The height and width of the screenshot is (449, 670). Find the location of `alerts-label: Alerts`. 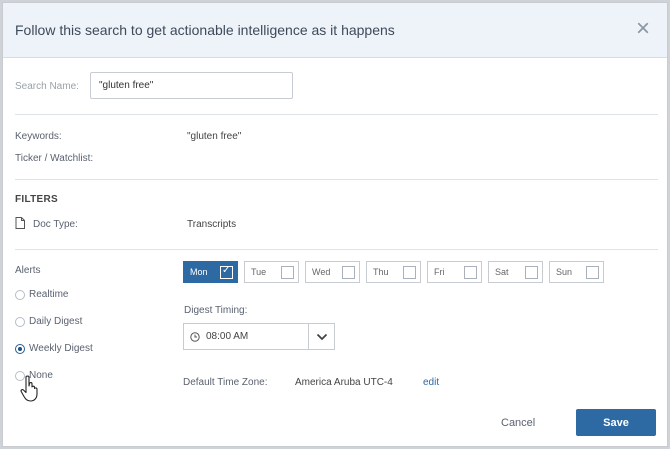

alerts-label: Alerts is located at coordinates (28, 270).